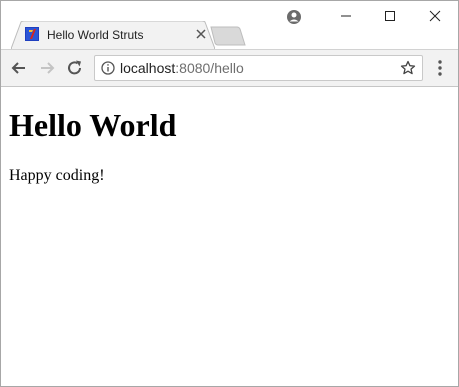 This screenshot has height=387, width=459. Describe the element at coordinates (209, 68) in the screenshot. I see `url-port-path: :8080/hello` at that location.